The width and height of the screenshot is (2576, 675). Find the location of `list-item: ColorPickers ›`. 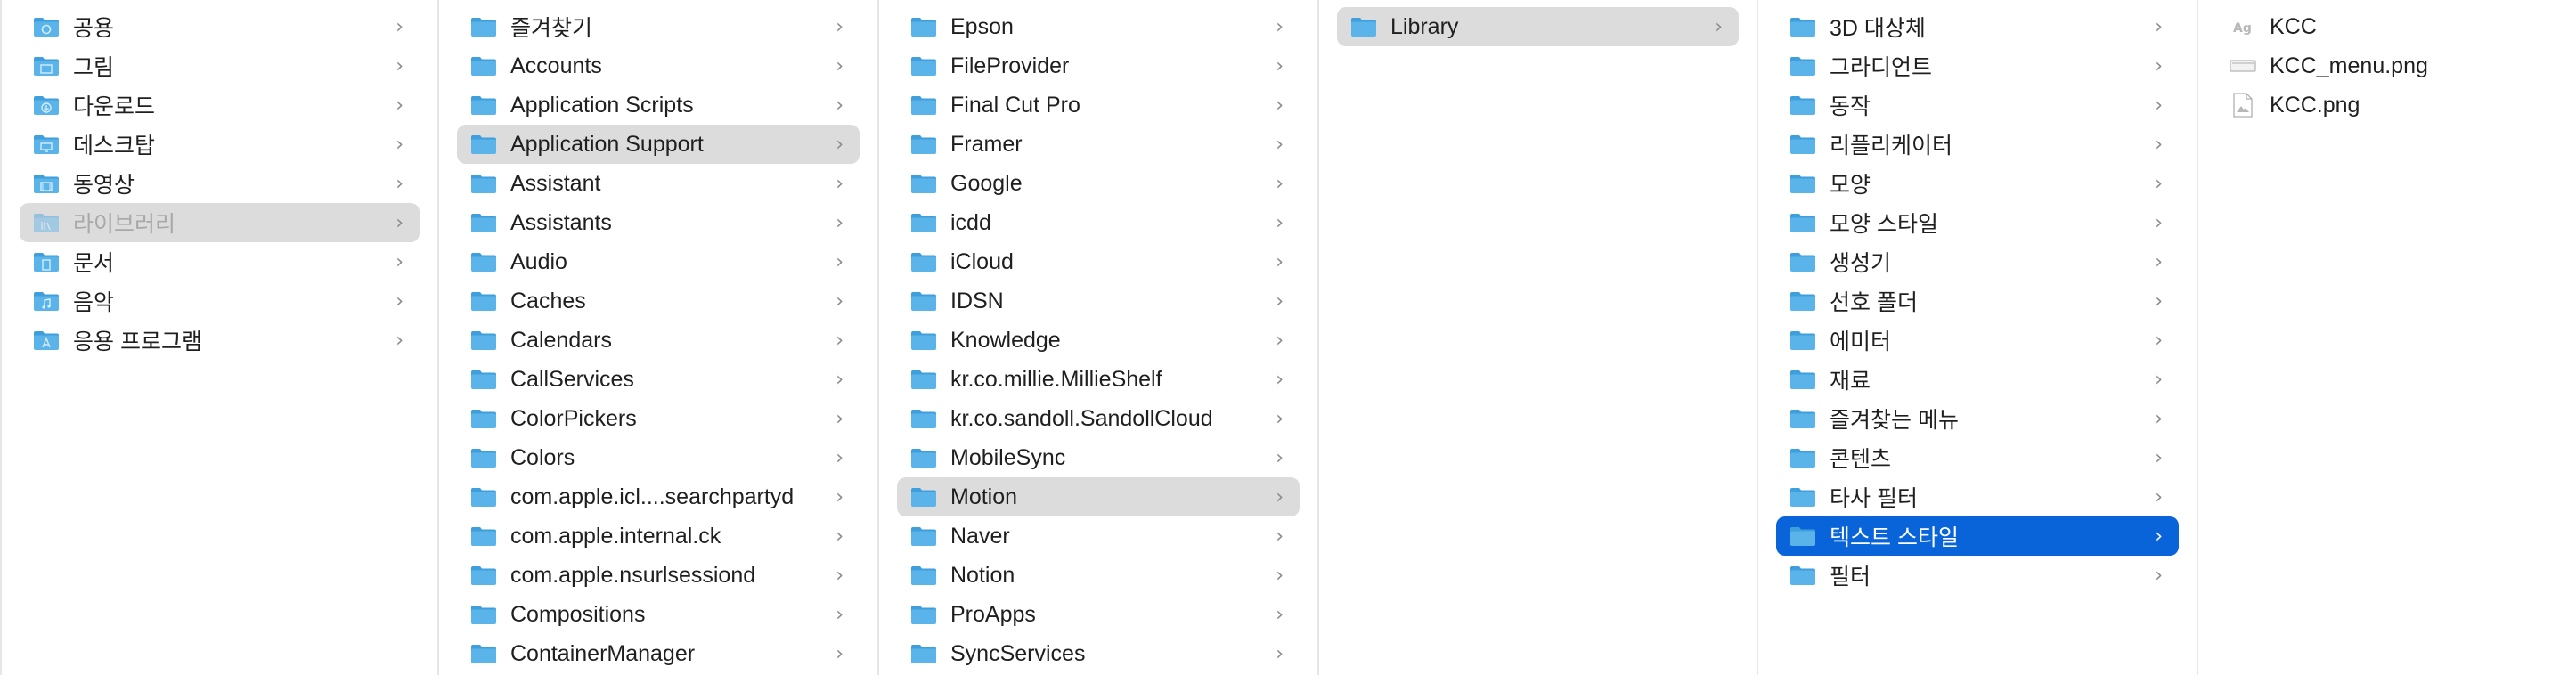

list-item: ColorPickers › is located at coordinates (659, 418).